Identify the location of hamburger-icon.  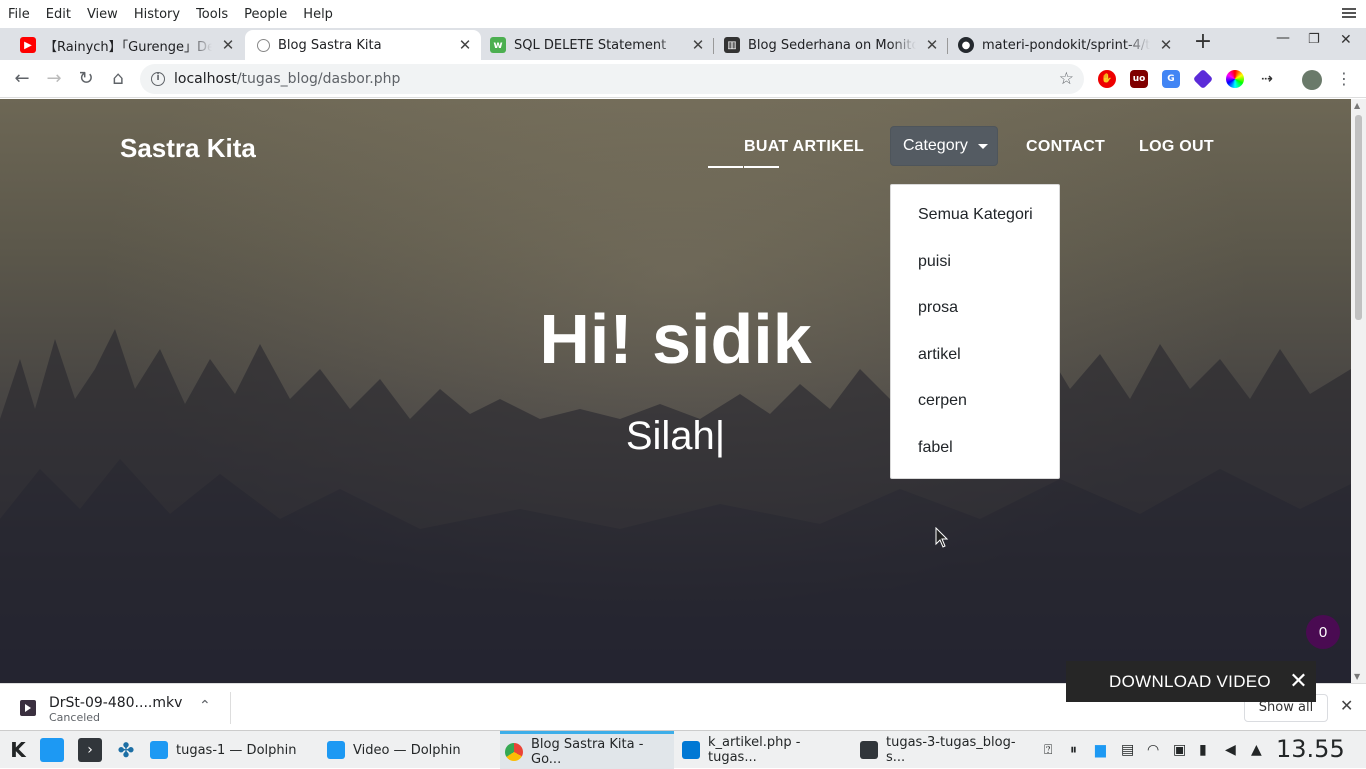
(1349, 13).